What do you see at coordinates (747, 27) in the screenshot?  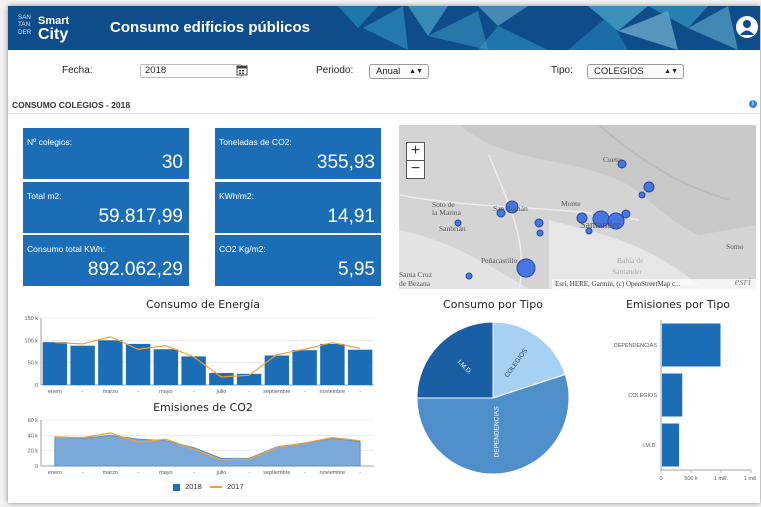 I see `user-icon` at bounding box center [747, 27].